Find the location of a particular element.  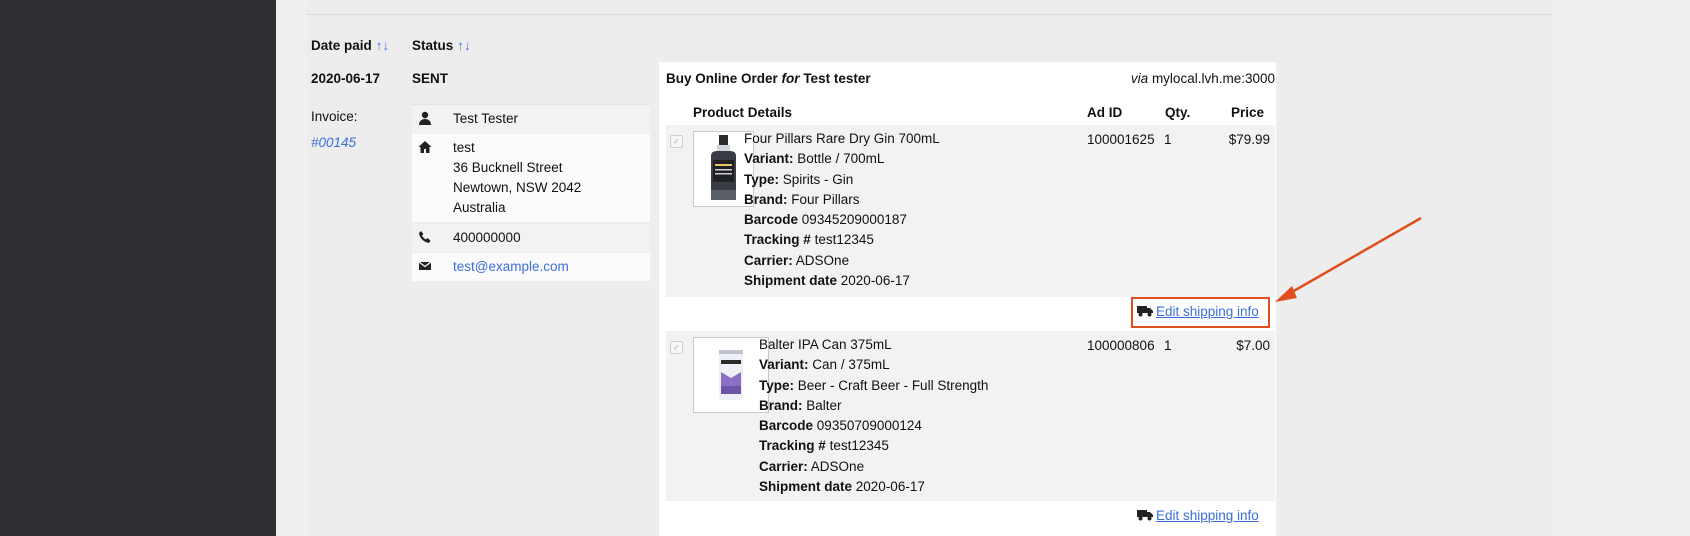

header-ad-id: Ad ID is located at coordinates (1105, 112).